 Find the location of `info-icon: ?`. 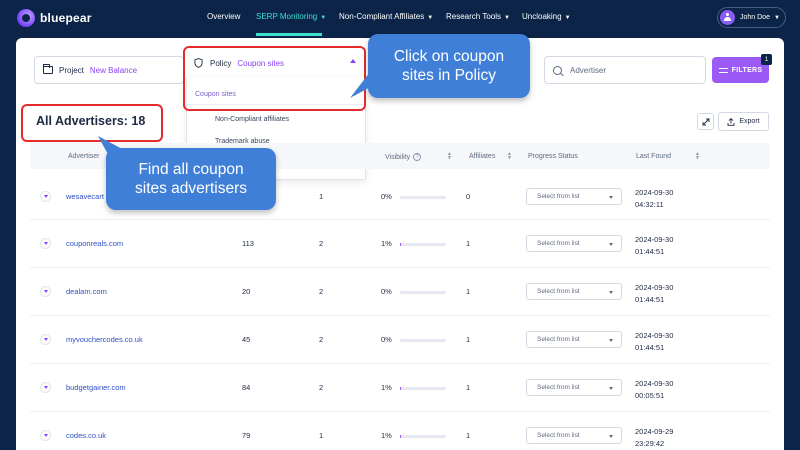

info-icon: ? is located at coordinates (417, 157).